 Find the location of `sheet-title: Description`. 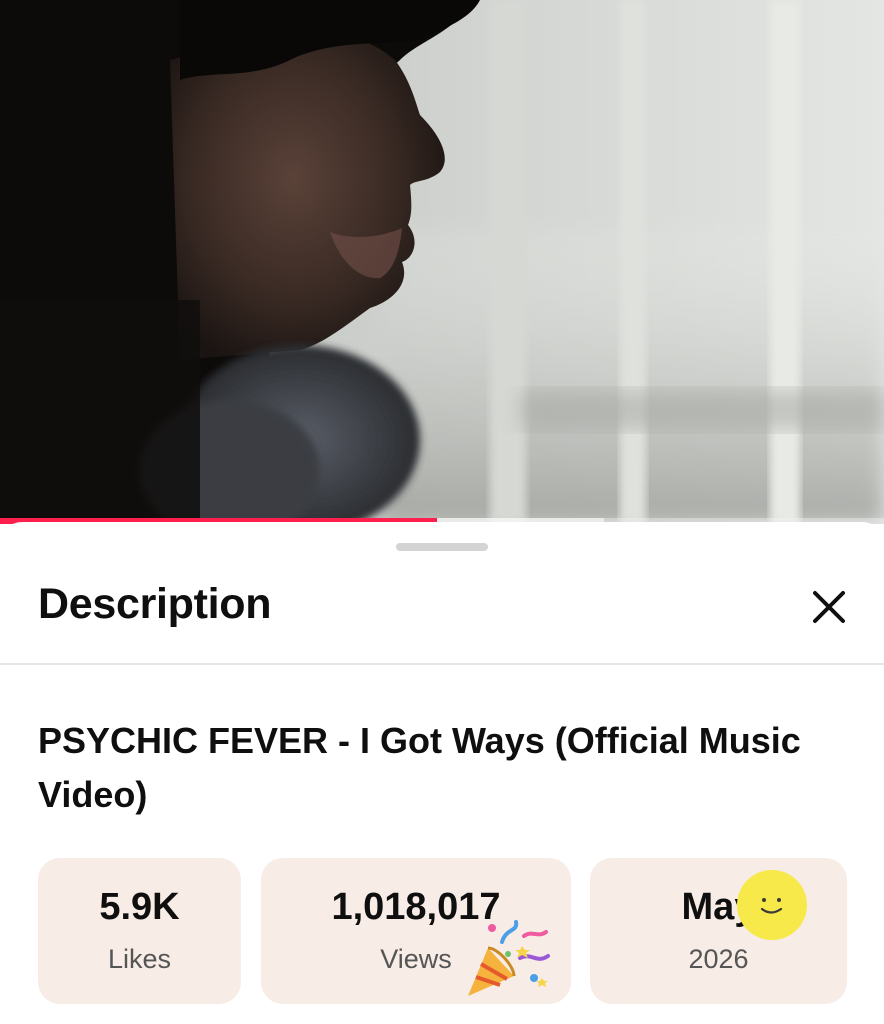

sheet-title: Description is located at coordinates (155, 604).